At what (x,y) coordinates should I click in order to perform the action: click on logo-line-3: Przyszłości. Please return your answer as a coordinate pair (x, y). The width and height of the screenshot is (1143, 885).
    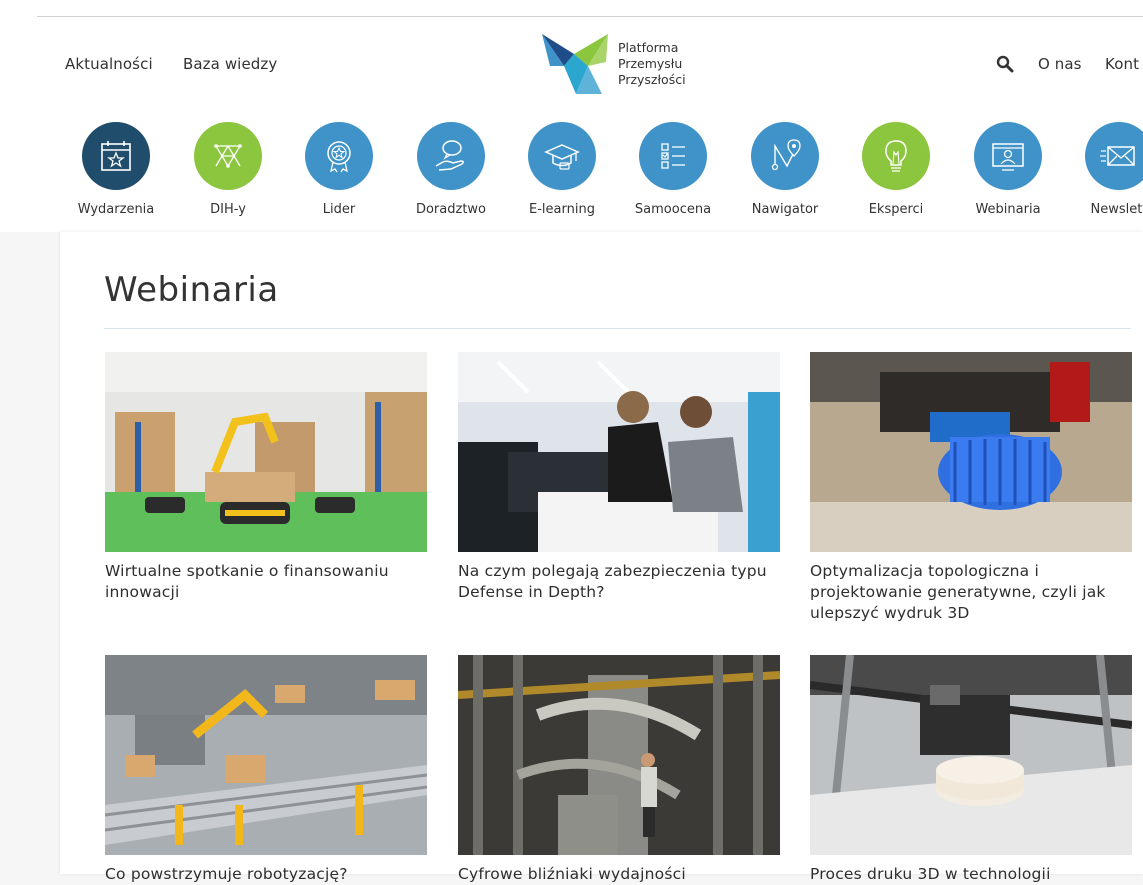
    Looking at the image, I should click on (652, 79).